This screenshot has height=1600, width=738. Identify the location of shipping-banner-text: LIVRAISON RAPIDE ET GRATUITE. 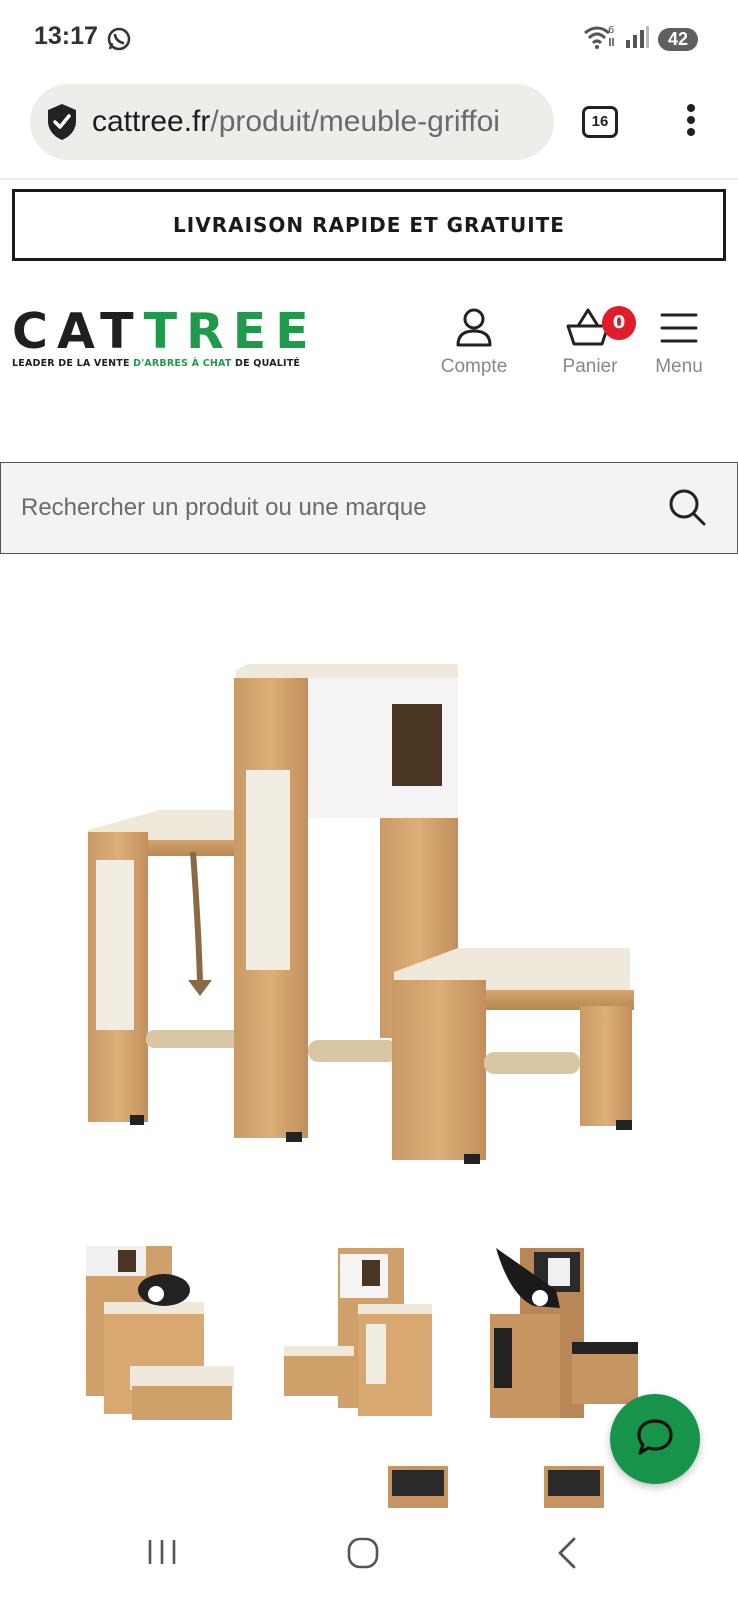
(369, 225).